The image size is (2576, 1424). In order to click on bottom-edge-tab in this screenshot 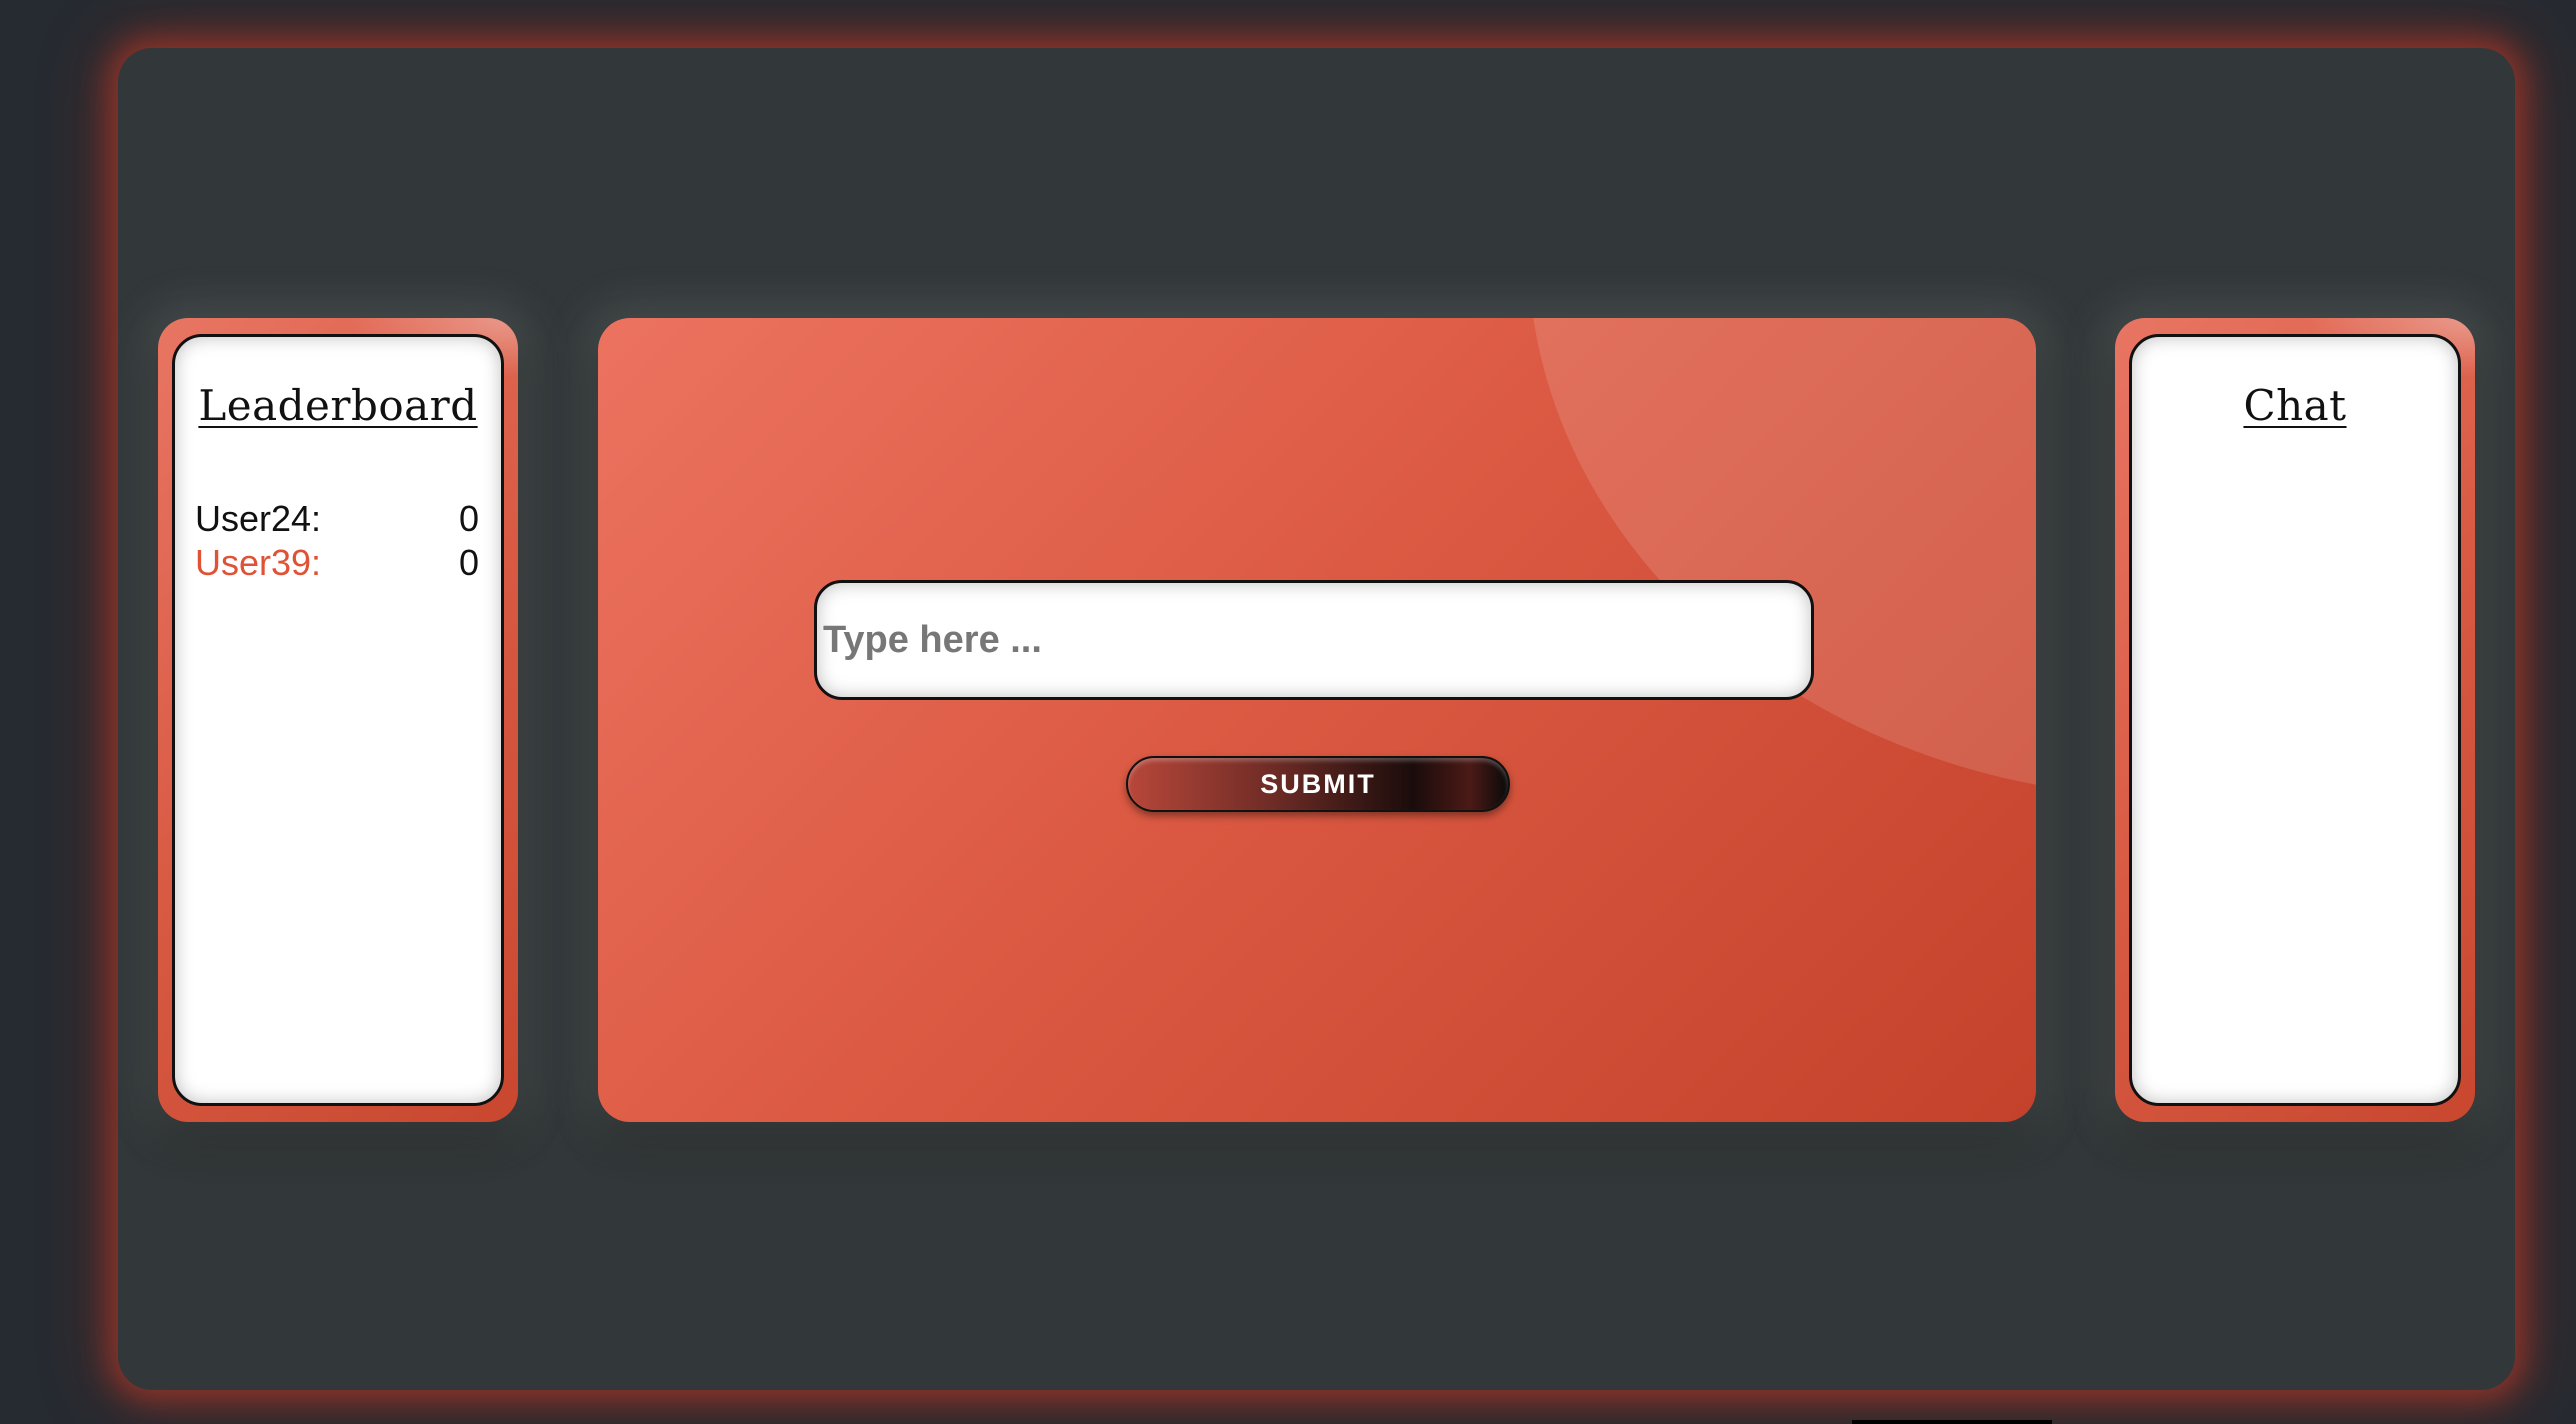, I will do `click(1952, 1422)`.